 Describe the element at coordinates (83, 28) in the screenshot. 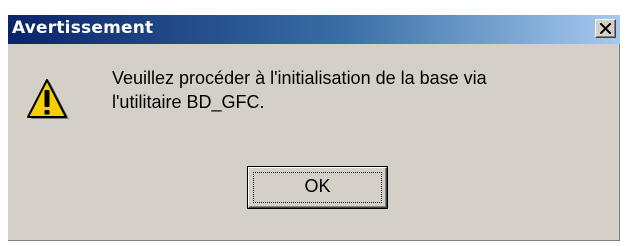

I see `window-title: Avertissement` at that location.